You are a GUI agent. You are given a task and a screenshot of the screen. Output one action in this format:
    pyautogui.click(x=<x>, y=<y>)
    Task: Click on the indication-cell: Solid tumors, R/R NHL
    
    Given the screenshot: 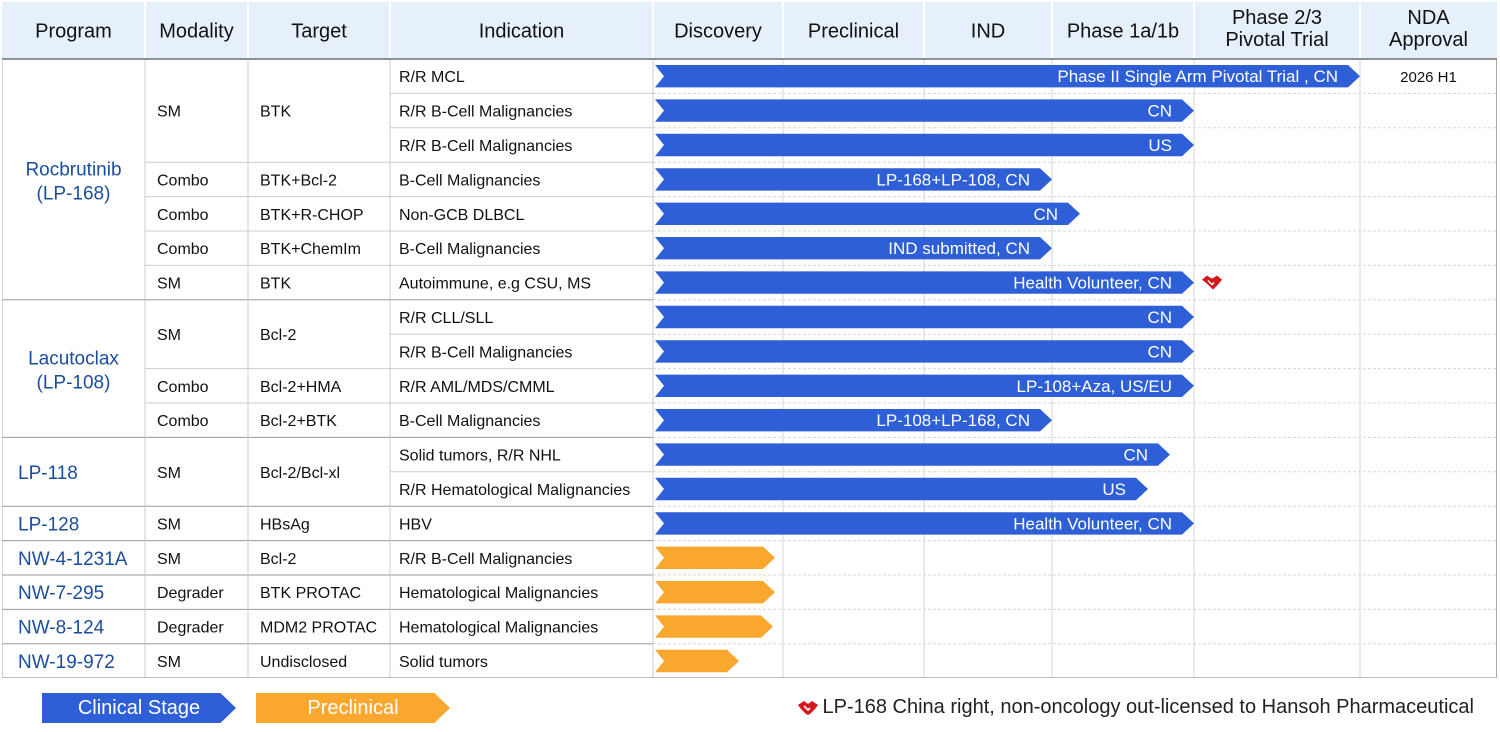 What is the action you would take?
    pyautogui.click(x=480, y=456)
    